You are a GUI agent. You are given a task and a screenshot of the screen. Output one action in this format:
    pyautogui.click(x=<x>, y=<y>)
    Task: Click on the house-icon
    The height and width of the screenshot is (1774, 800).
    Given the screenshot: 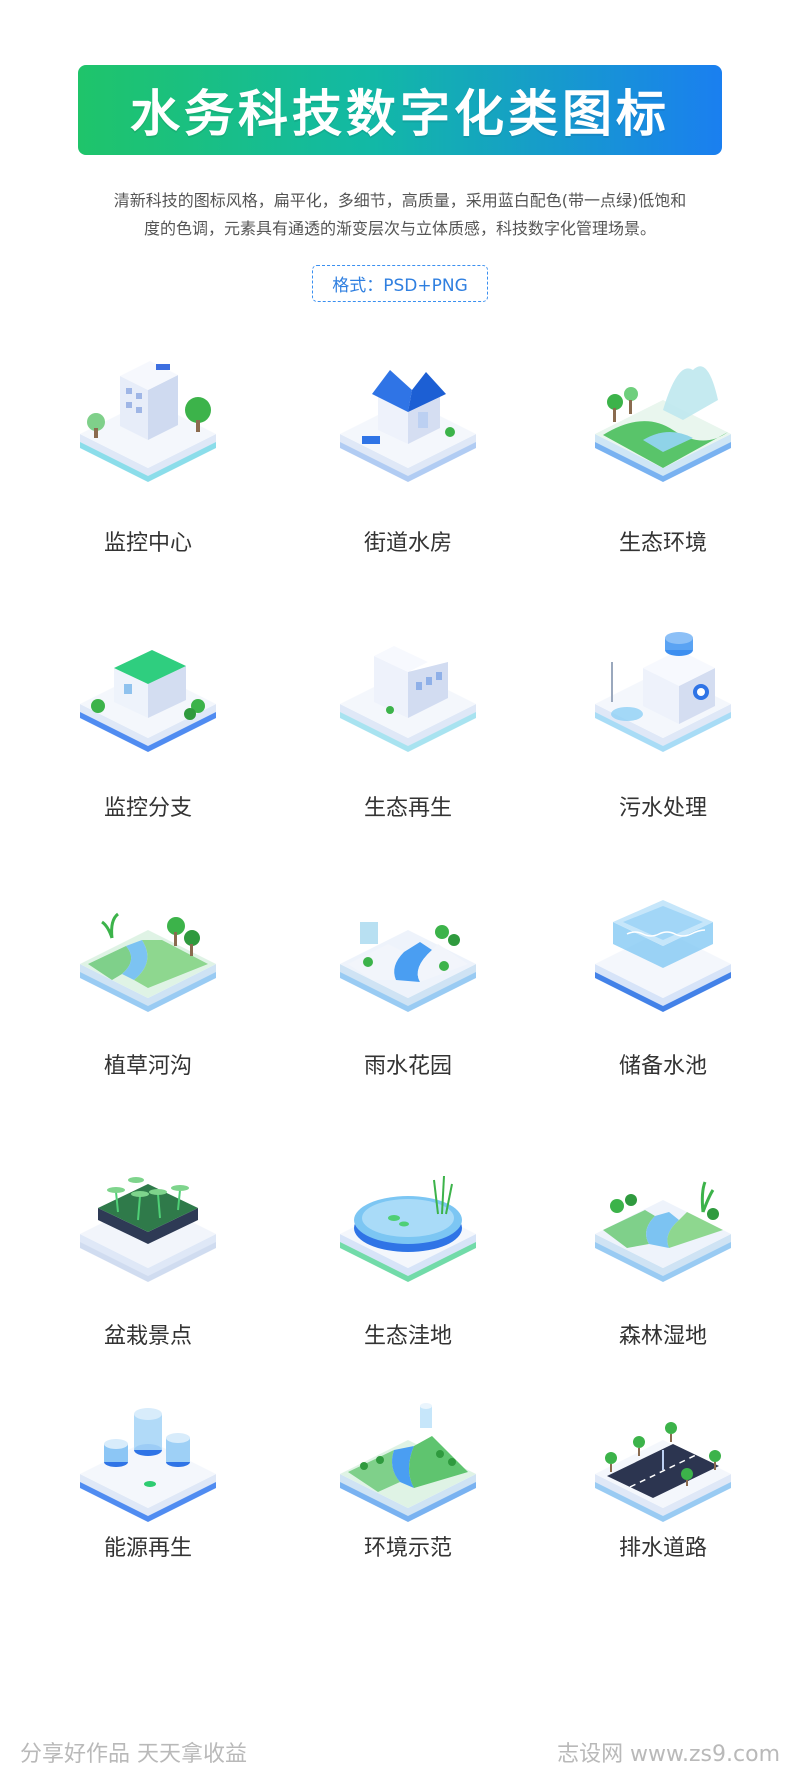 What is the action you would take?
    pyautogui.click(x=408, y=415)
    